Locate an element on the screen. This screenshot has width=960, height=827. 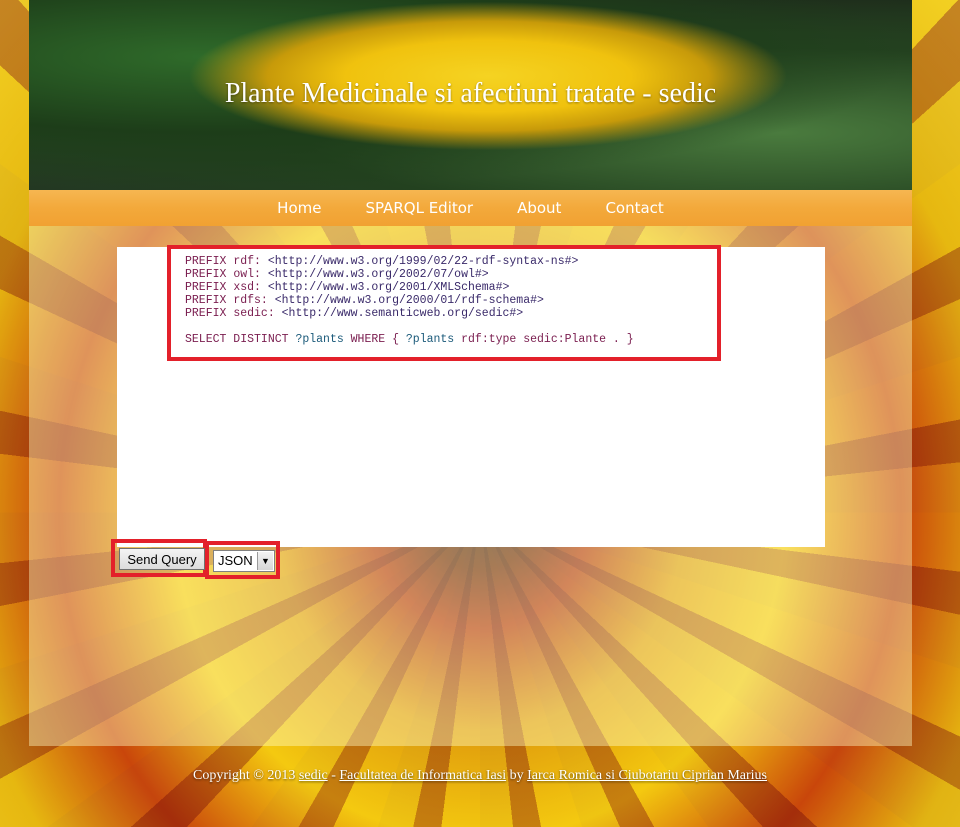
main-nav: Home SPARQL Editor About Contact is located at coordinates (470, 208).